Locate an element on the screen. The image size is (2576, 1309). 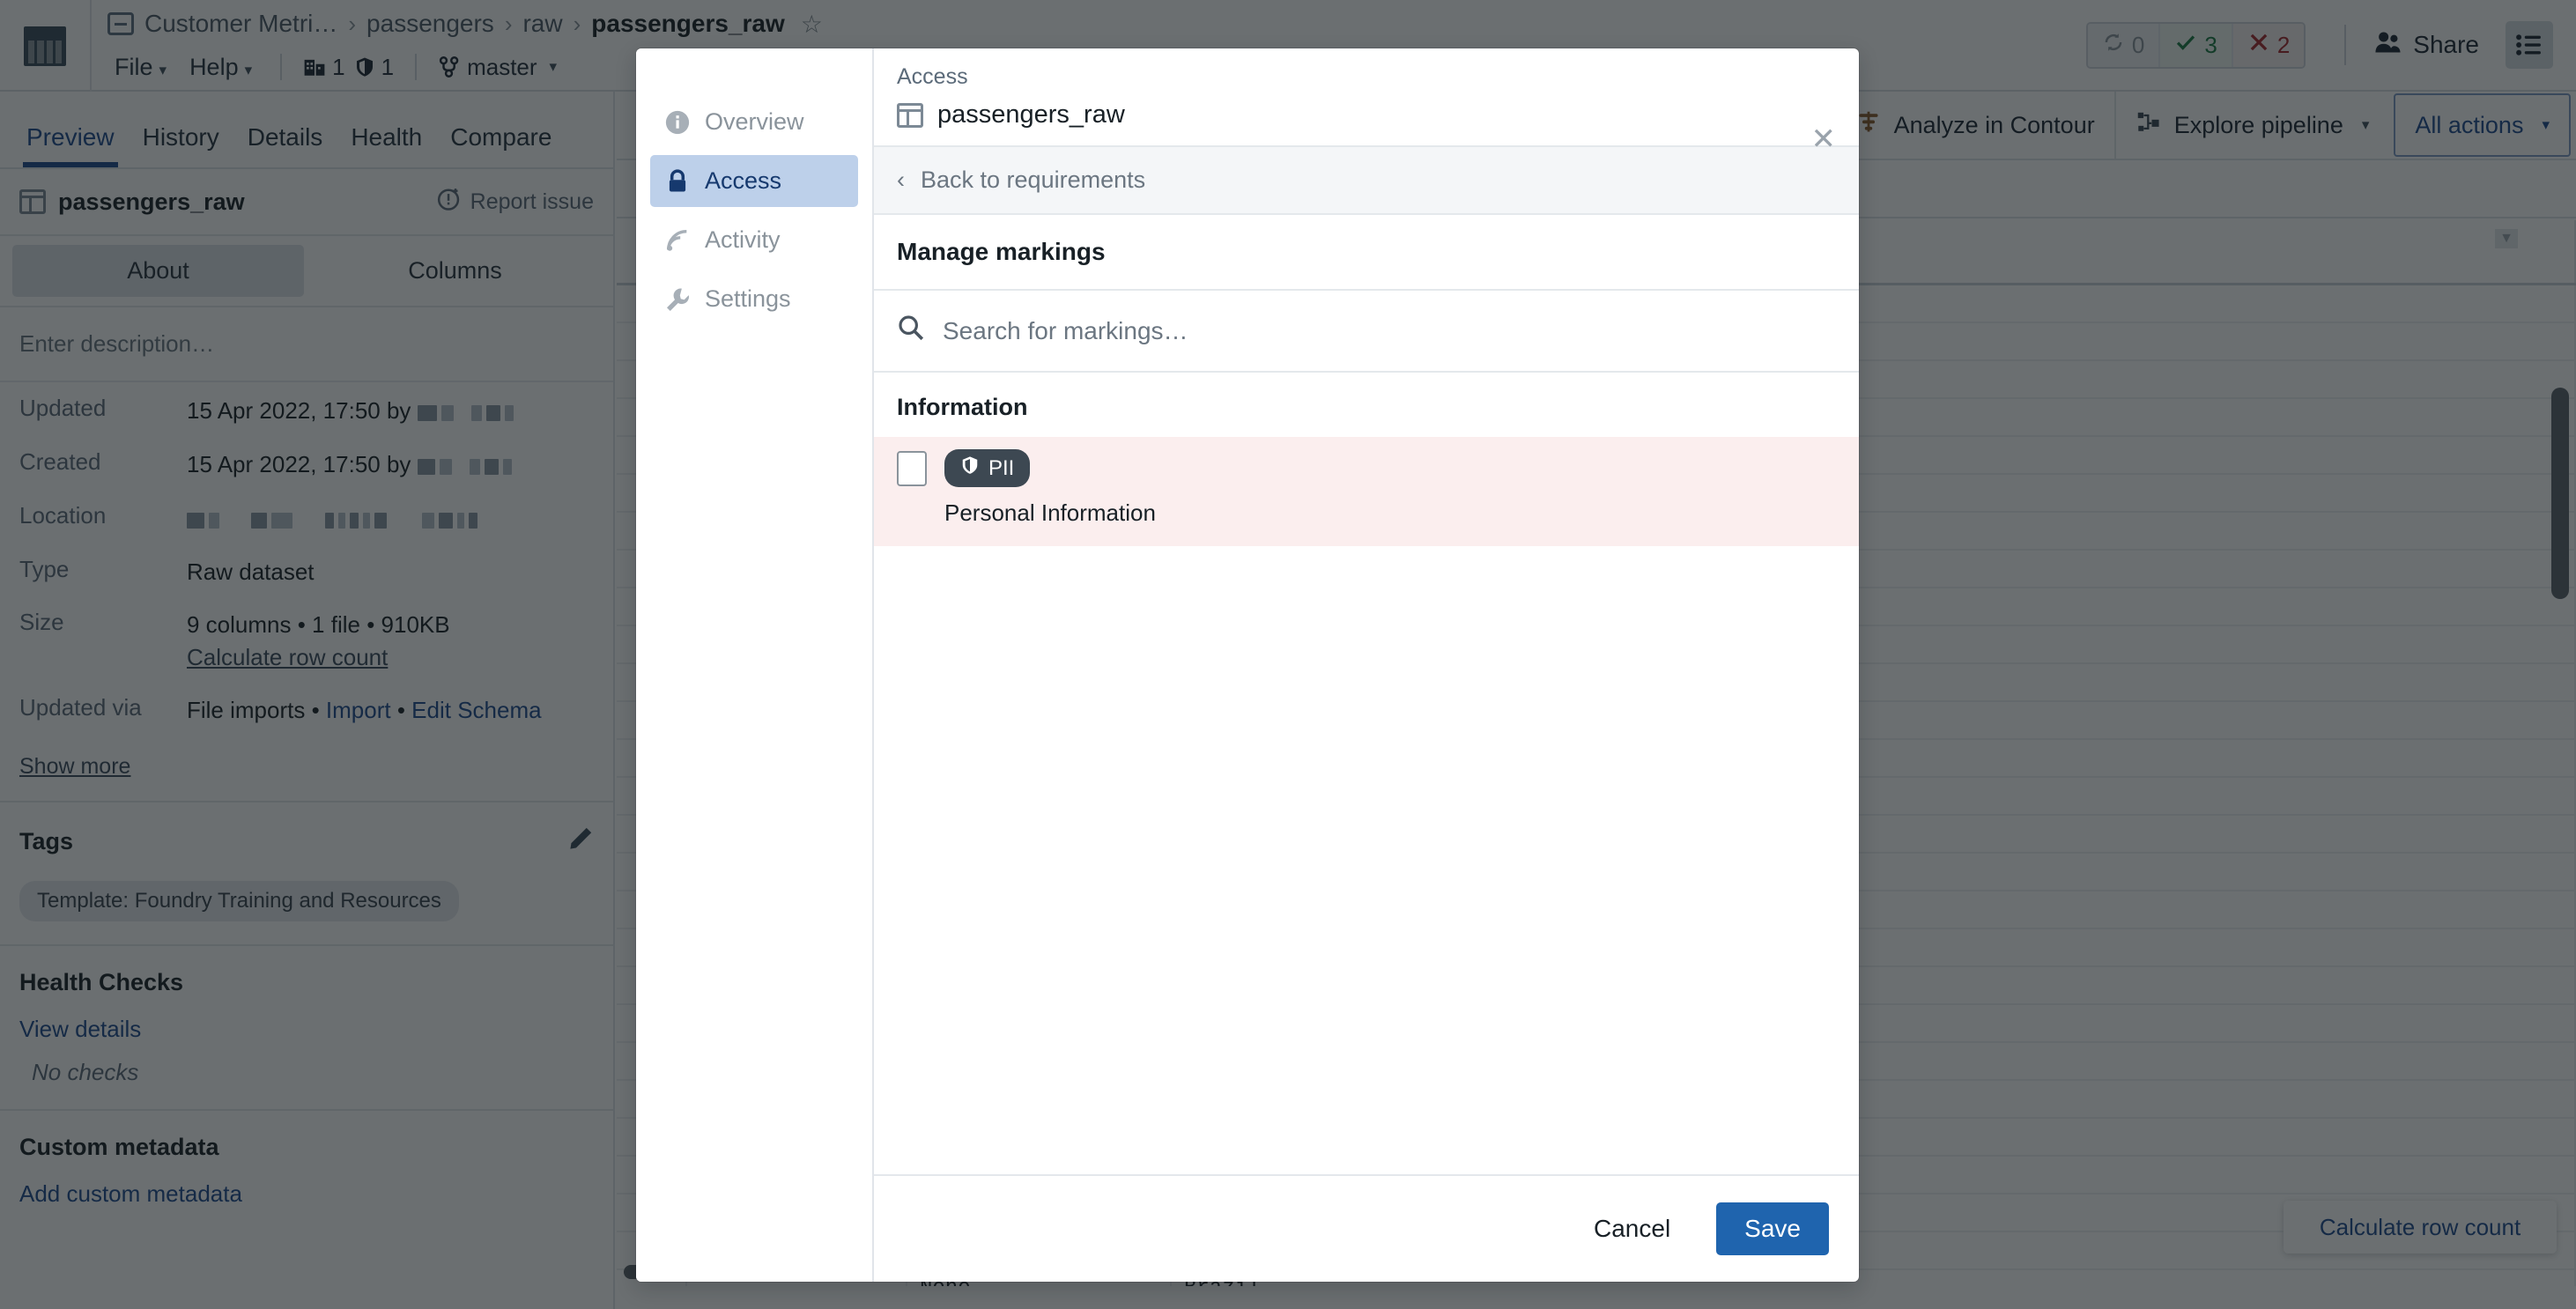
modal-sidebar: Overview Access Activity Settings is located at coordinates (755, 665).